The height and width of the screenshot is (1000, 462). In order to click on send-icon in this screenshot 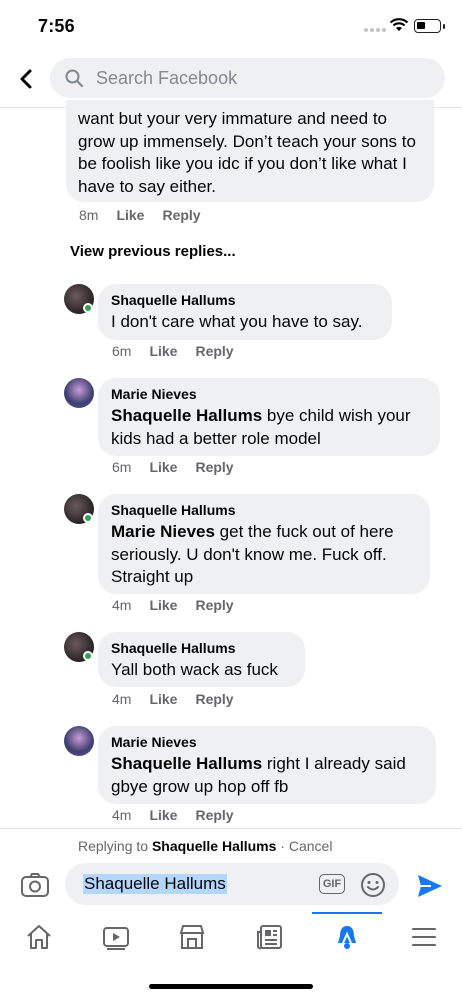, I will do `click(430, 886)`.